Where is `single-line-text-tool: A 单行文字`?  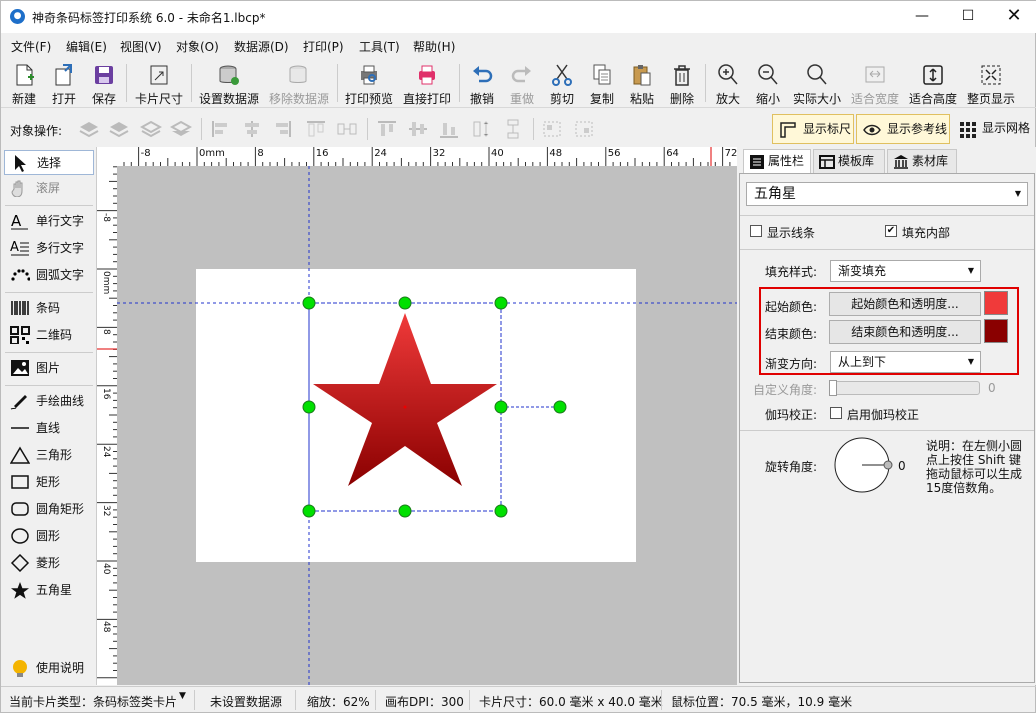 single-line-text-tool: A 单行文字 is located at coordinates (49, 221).